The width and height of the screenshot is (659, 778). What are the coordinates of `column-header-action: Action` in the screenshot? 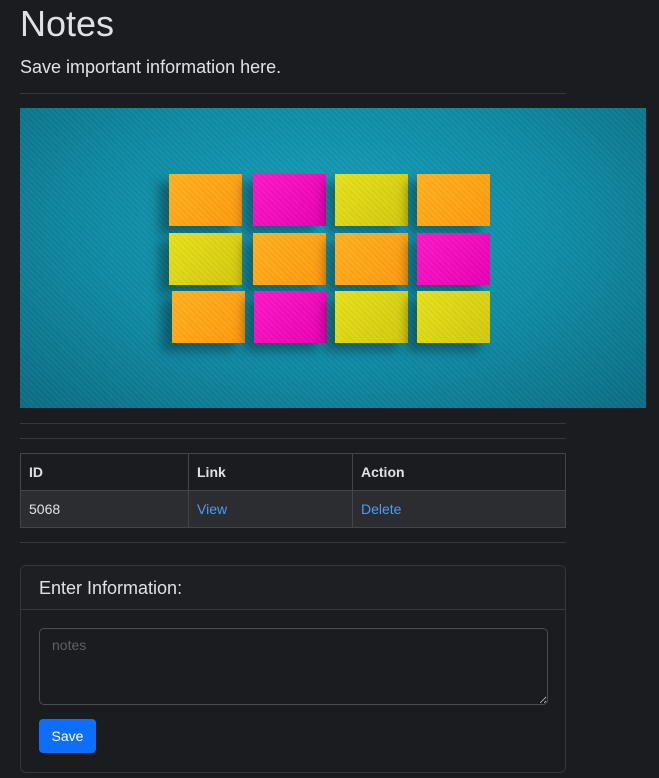 It's located at (459, 472).